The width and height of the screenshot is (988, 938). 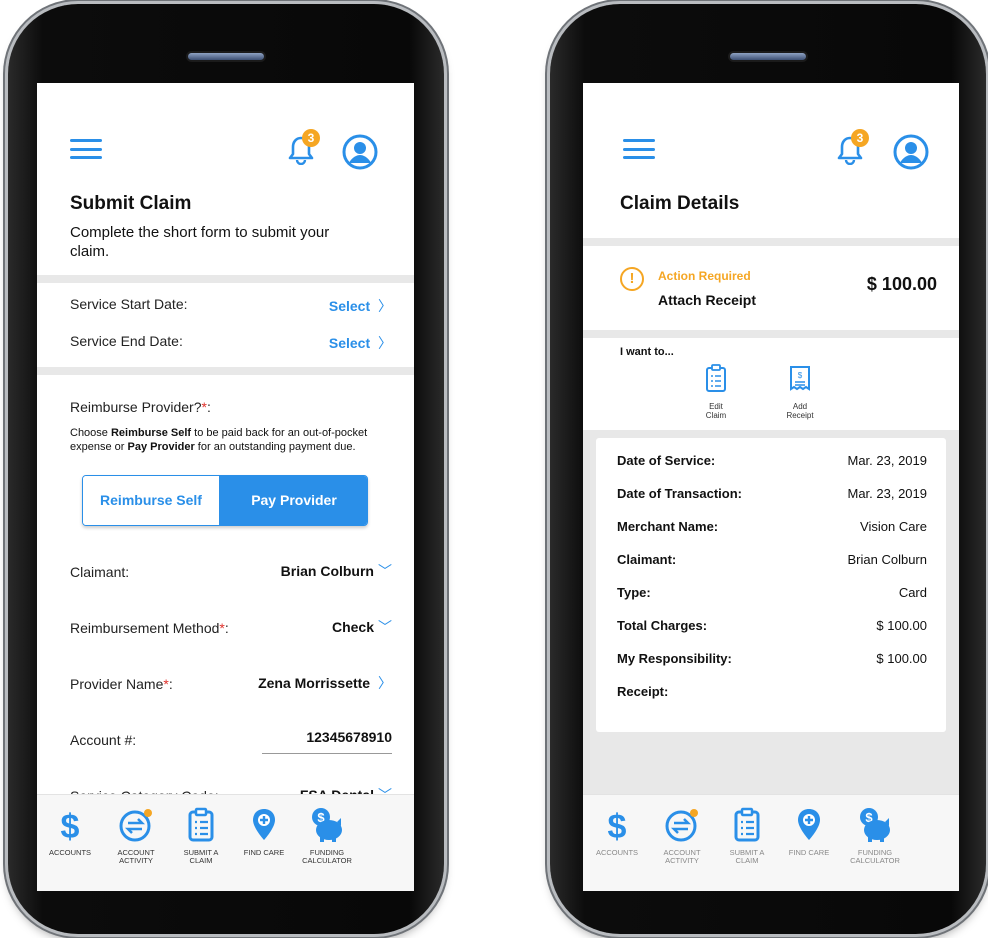 I want to click on claim-amount: $ 100.00, so click(x=901, y=284).